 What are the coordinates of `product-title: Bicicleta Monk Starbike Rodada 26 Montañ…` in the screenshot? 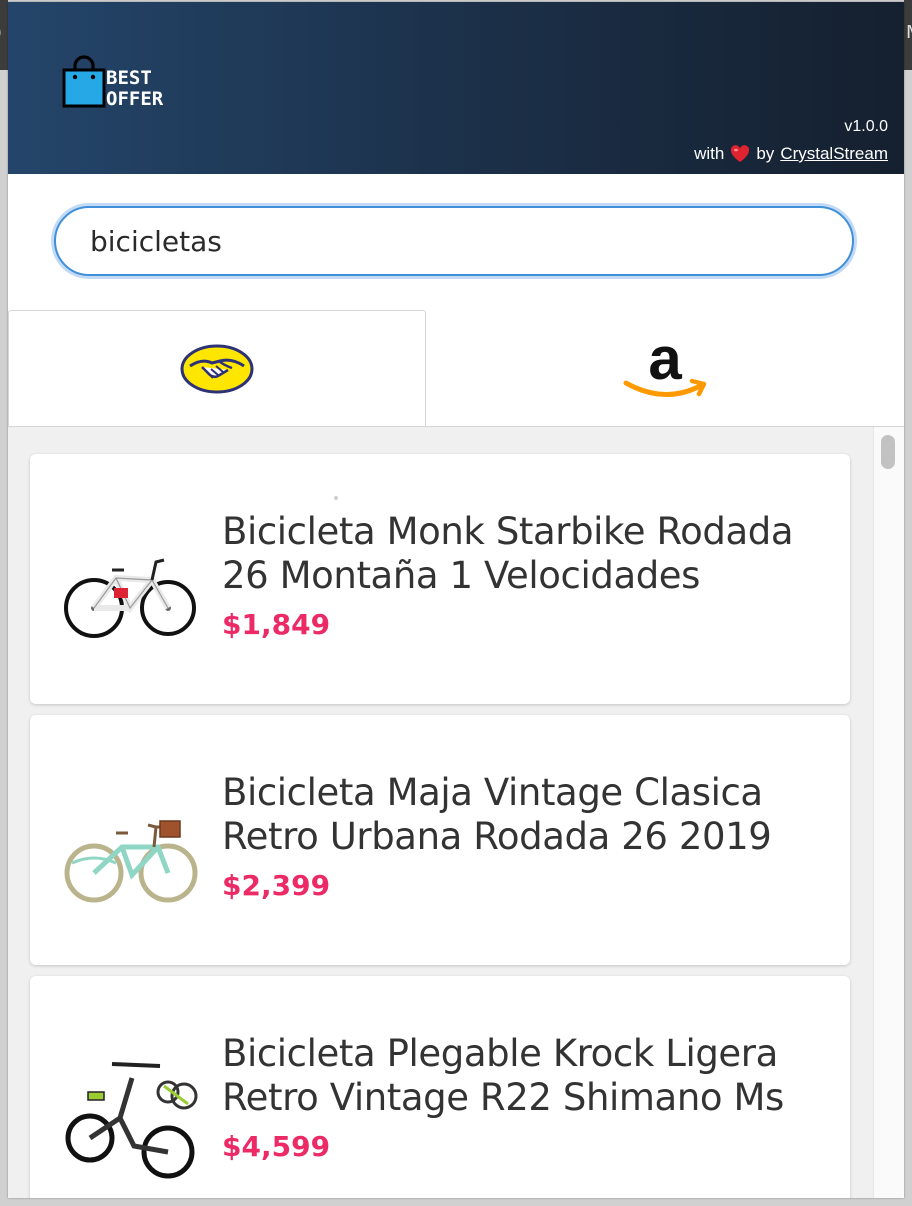 It's located at (522, 554).